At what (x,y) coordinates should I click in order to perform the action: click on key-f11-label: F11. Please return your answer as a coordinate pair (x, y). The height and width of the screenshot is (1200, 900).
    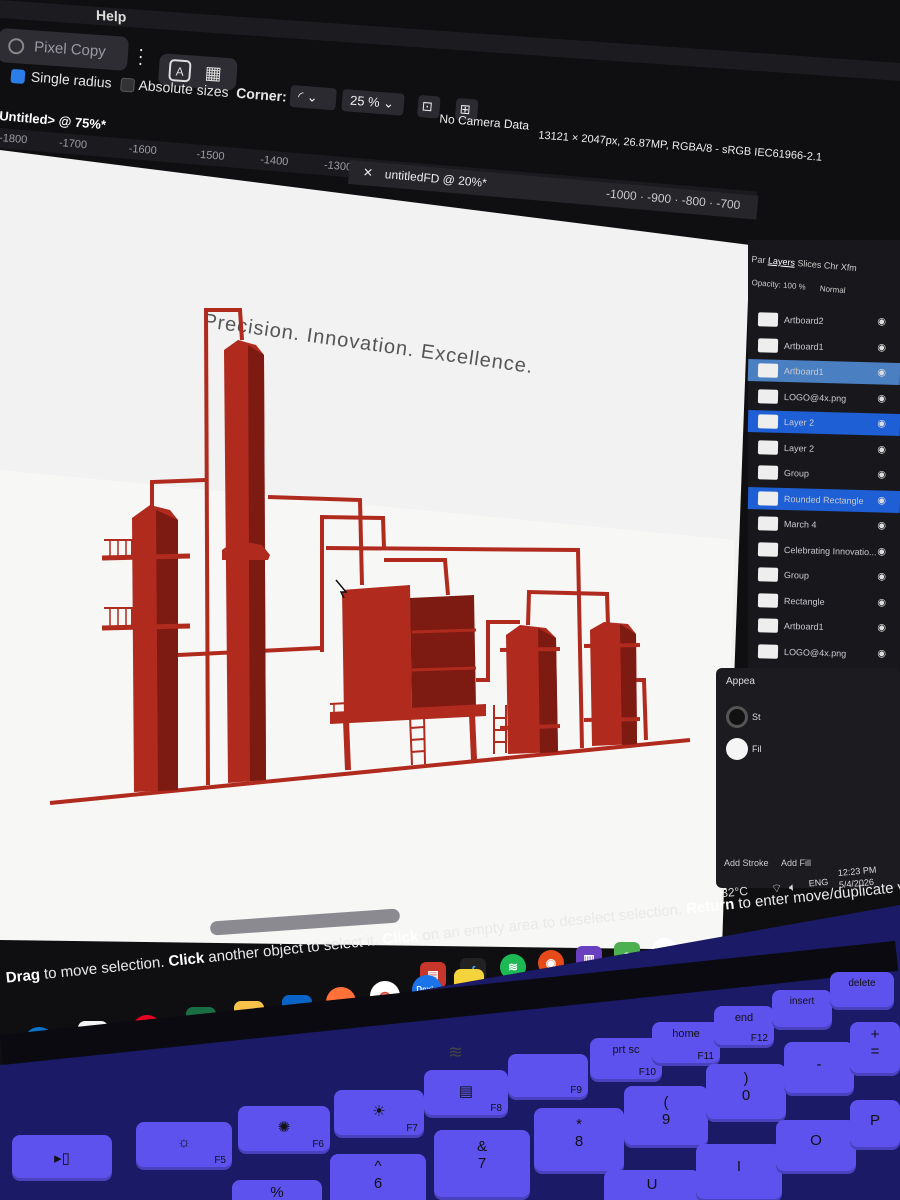
    Looking at the image, I should click on (706, 1056).